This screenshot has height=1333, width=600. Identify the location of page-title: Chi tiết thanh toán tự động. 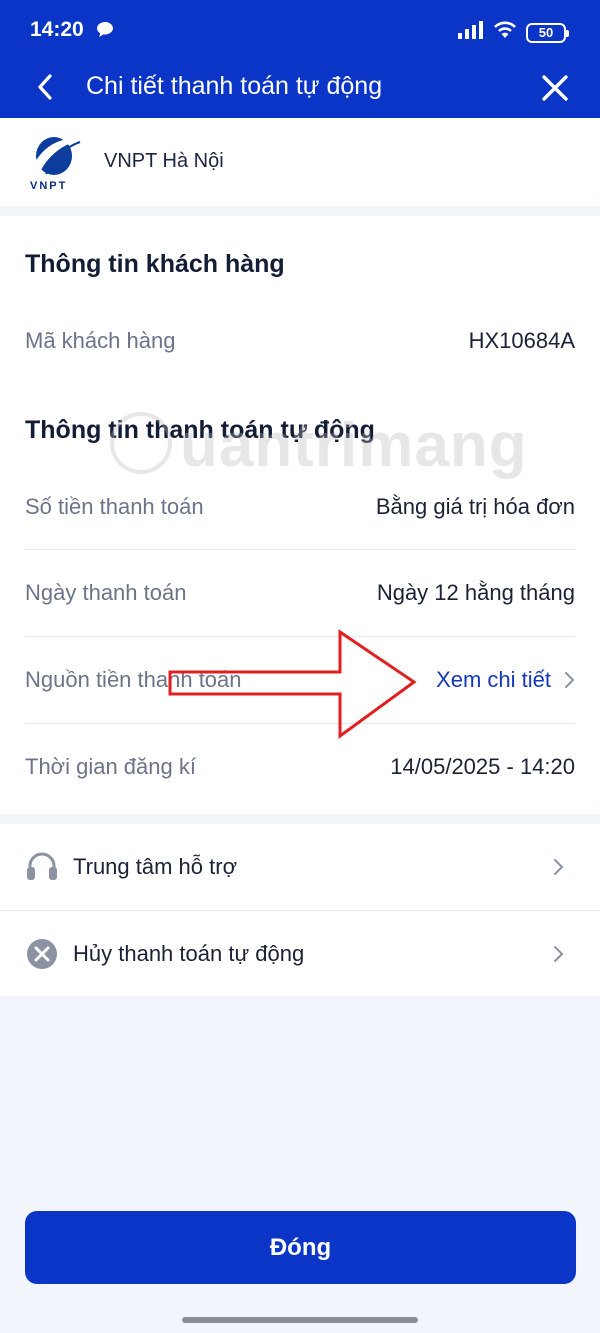
(234, 86).